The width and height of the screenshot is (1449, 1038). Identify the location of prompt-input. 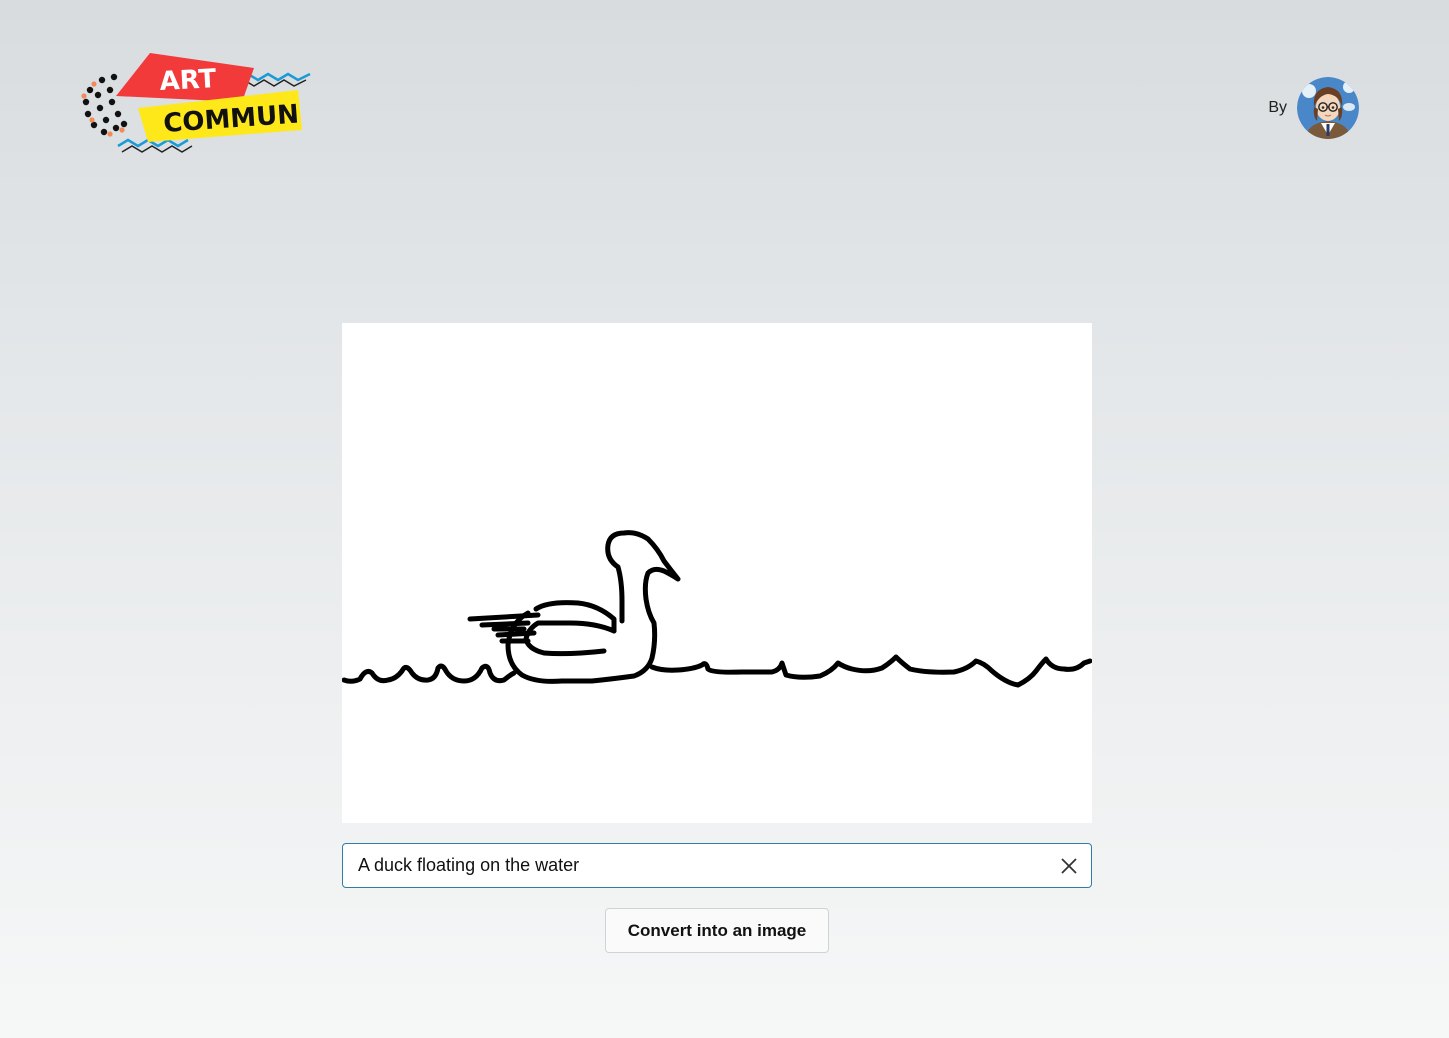
(695, 865).